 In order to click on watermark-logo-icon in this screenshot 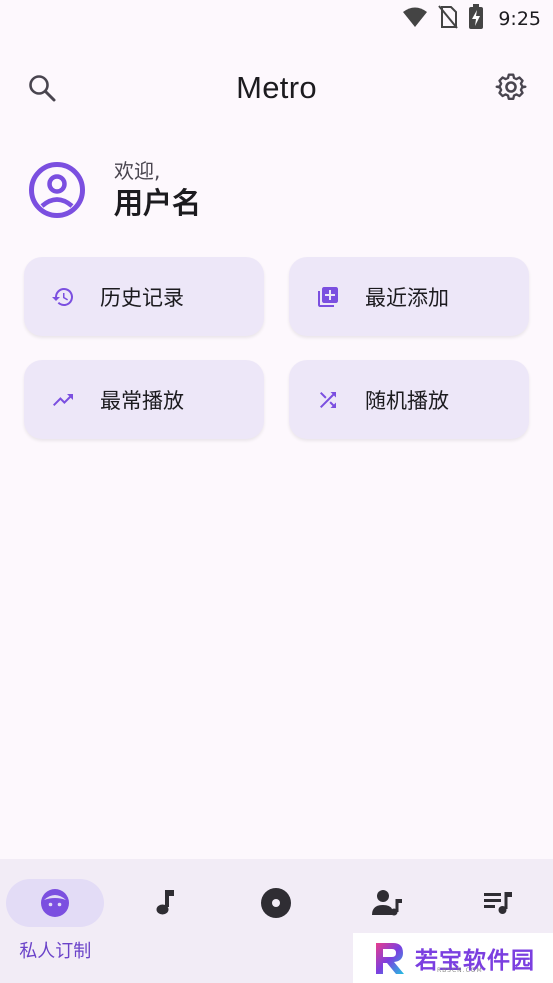, I will do `click(390, 958)`.